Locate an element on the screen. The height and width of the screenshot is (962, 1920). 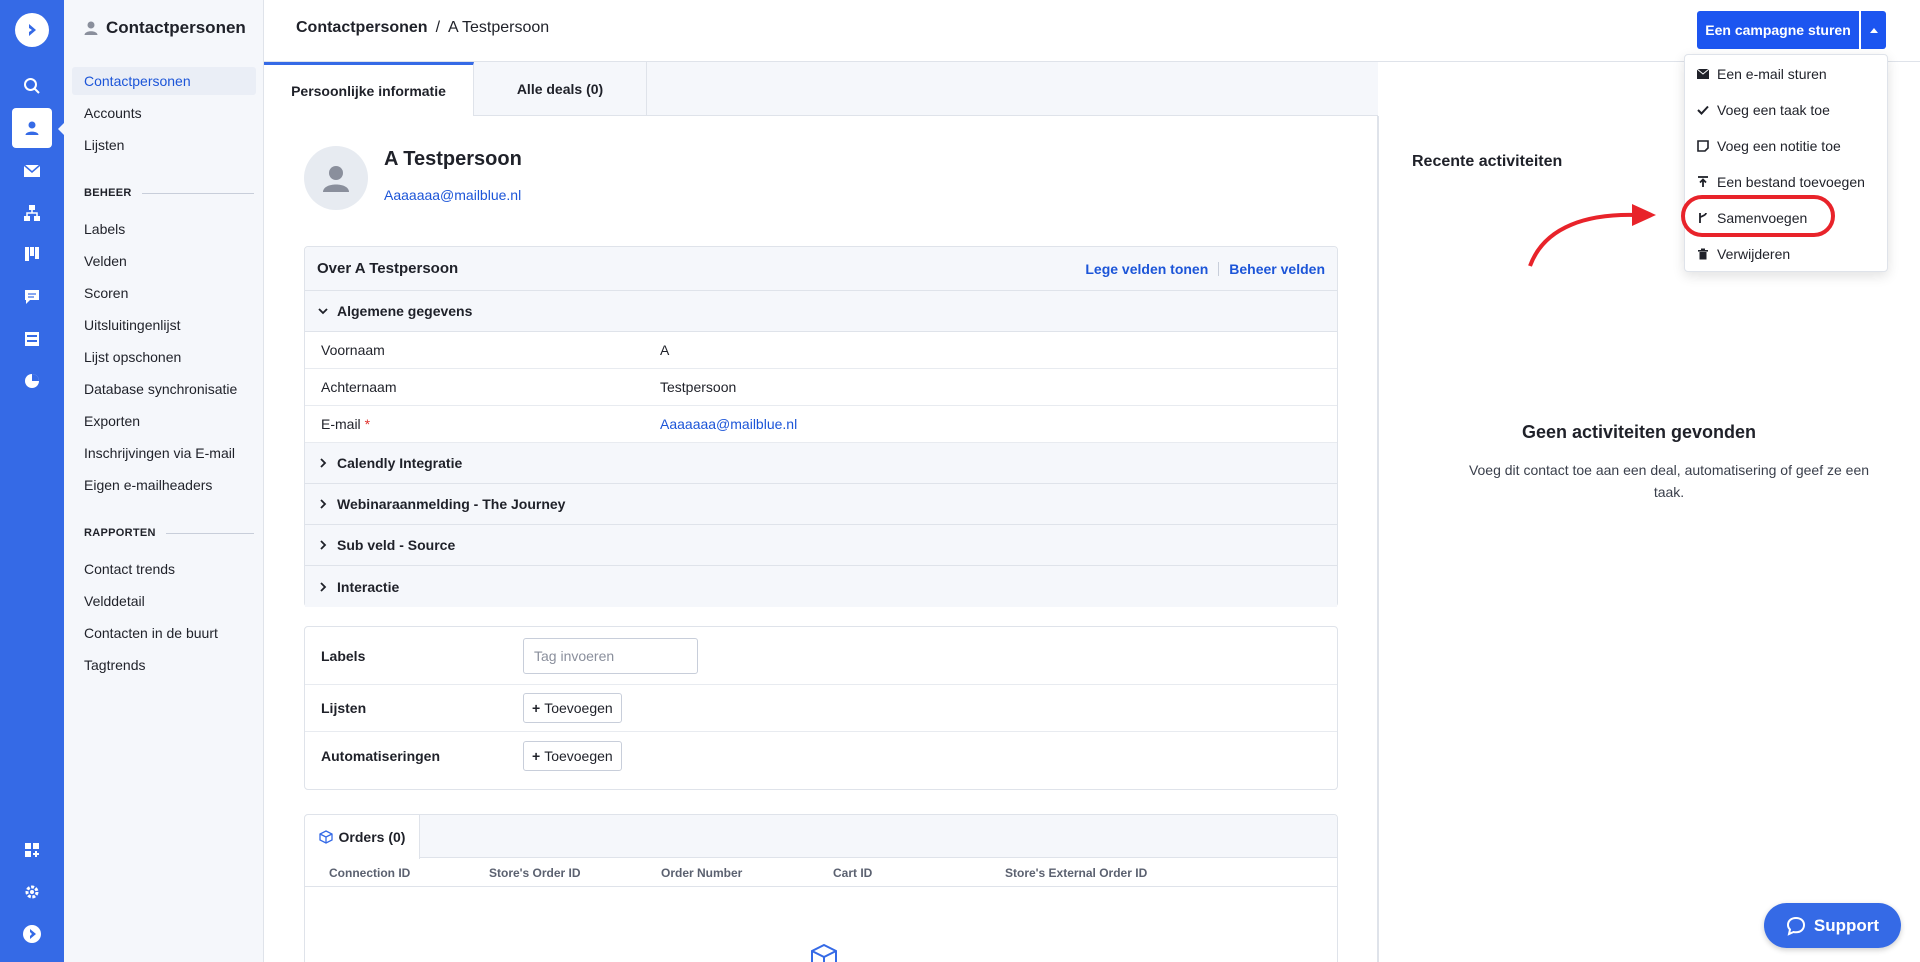
sidebar-item-velden: Velden is located at coordinates (164, 261).